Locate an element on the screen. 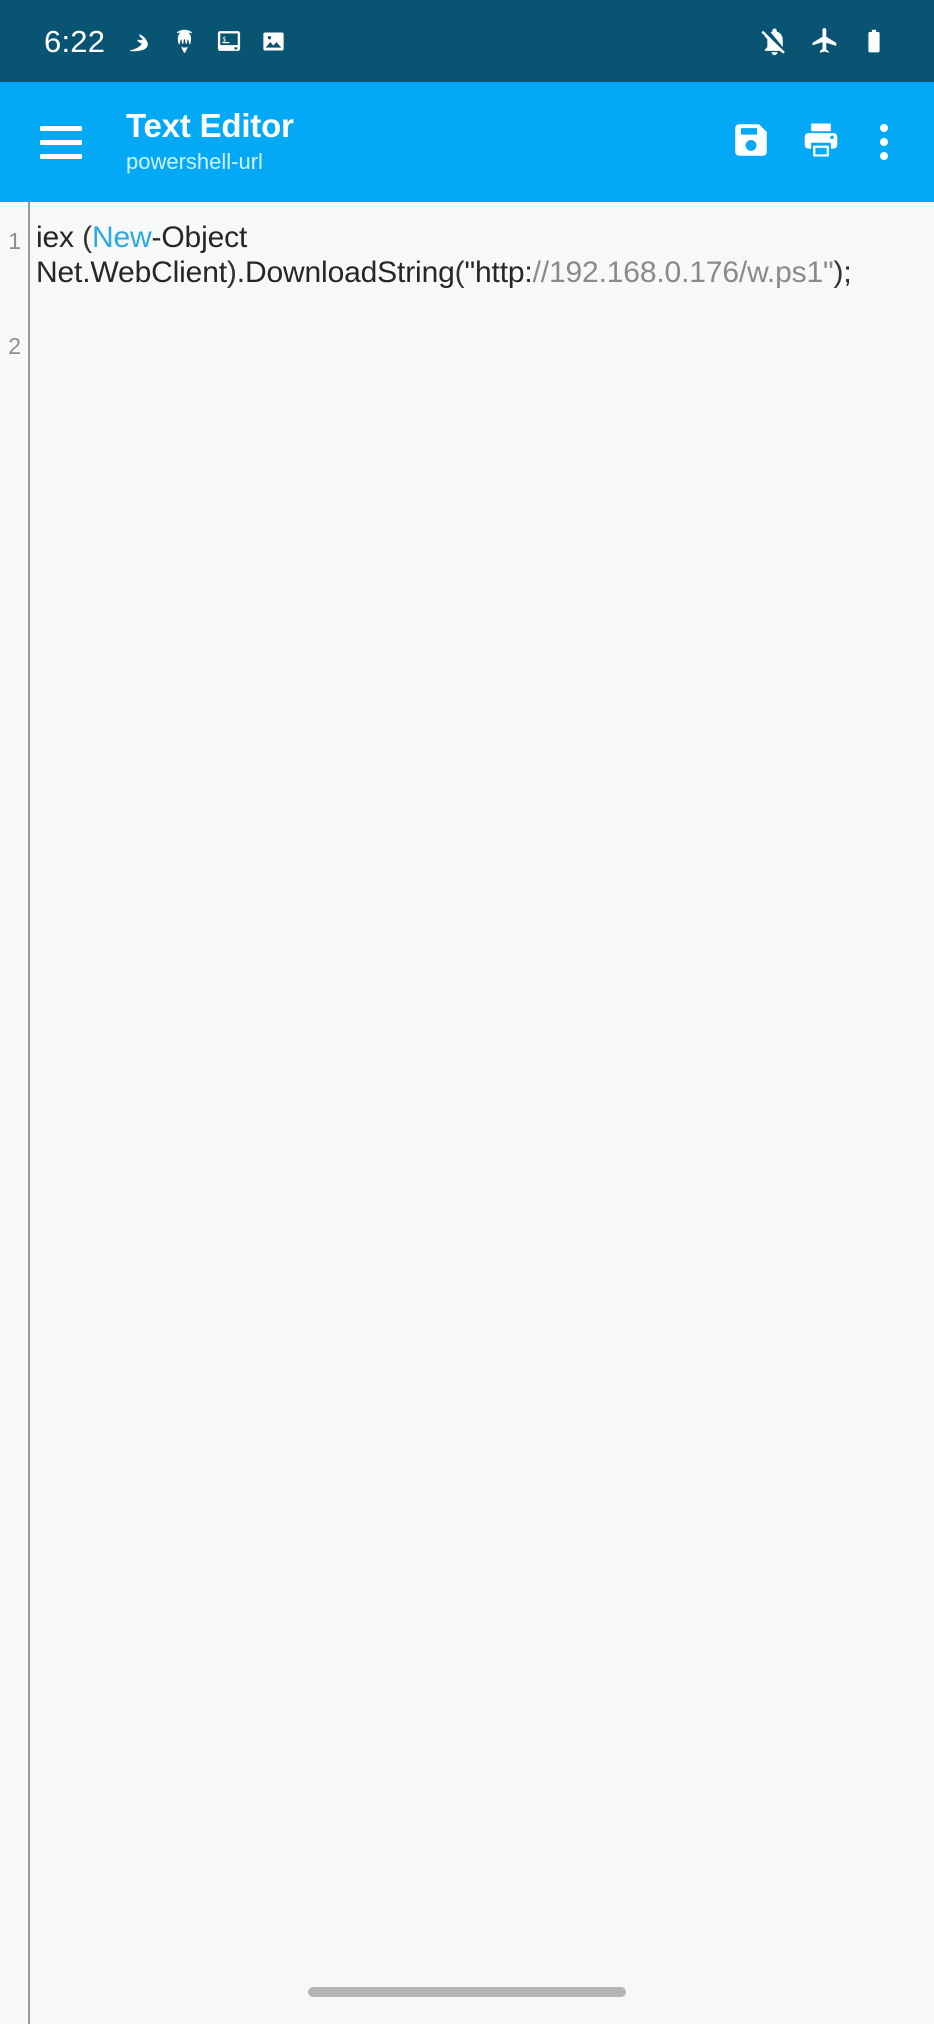 The image size is (934, 2024). print-button is located at coordinates (821, 142).